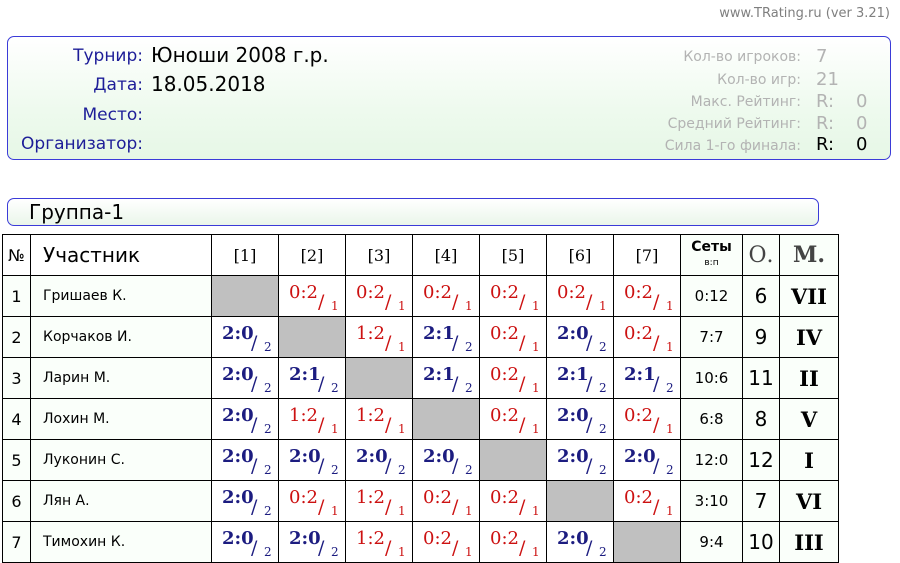 This screenshot has height=563, width=900. Describe the element at coordinates (77, 212) in the screenshot. I see `group-title: Группа-1` at that location.